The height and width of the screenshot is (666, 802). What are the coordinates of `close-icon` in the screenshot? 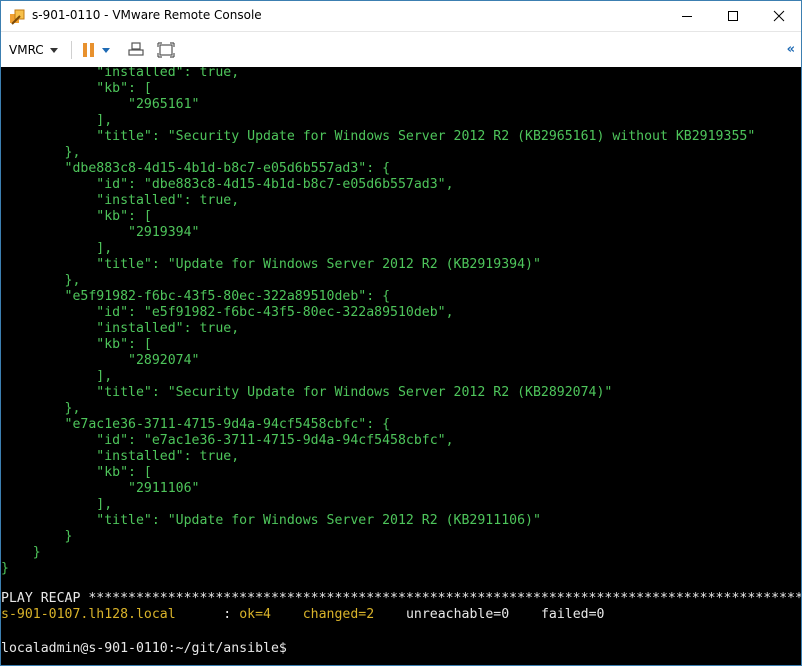 It's located at (779, 16).